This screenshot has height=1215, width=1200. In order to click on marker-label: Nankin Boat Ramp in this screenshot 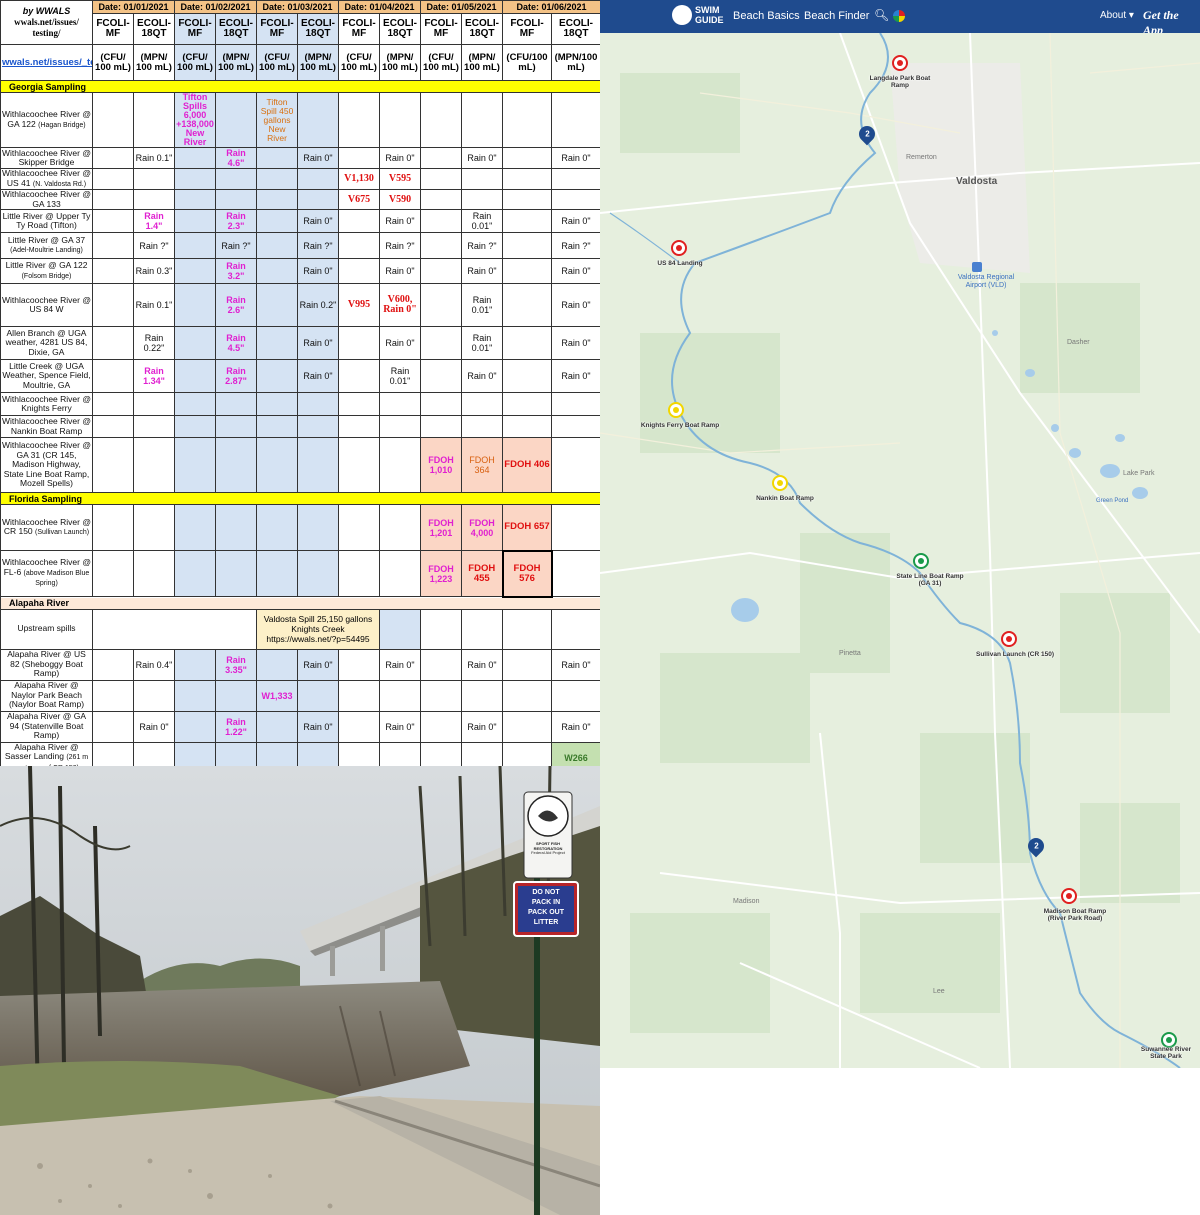, I will do `click(785, 498)`.